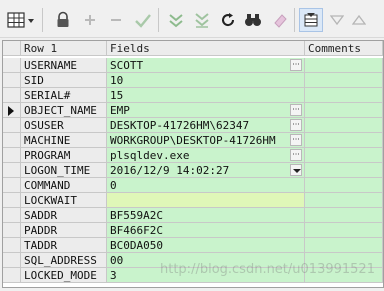  I want to click on field-value-cell: BC0DA050, so click(206, 245).